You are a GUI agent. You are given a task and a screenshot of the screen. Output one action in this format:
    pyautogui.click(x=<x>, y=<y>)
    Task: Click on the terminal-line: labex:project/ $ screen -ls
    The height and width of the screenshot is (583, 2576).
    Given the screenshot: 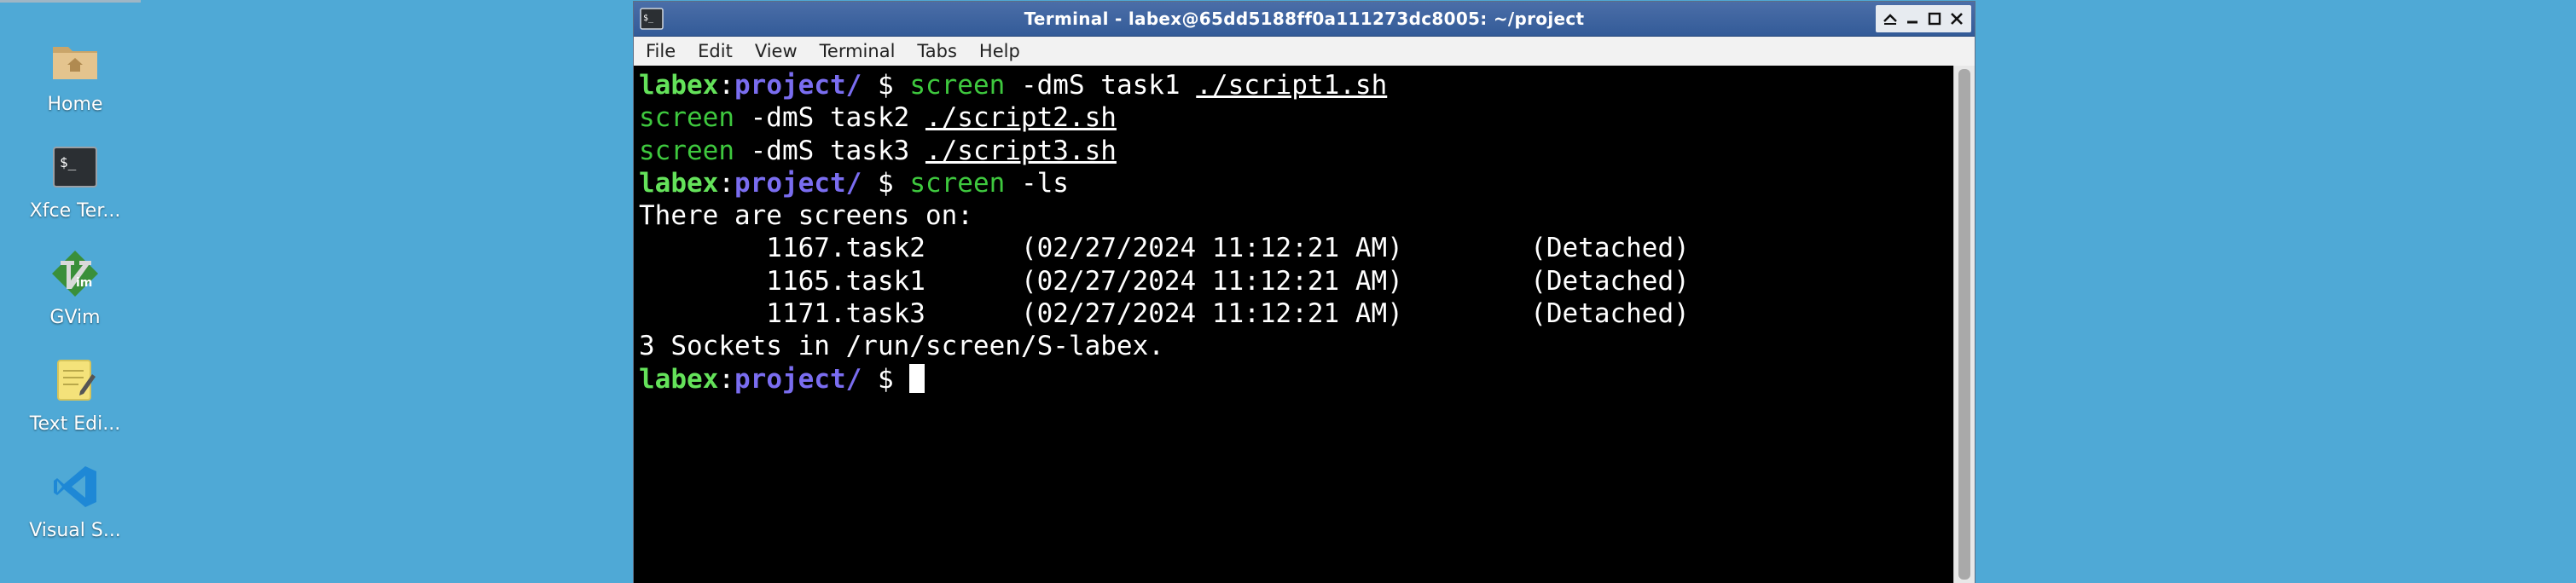 What is the action you would take?
    pyautogui.click(x=1294, y=183)
    